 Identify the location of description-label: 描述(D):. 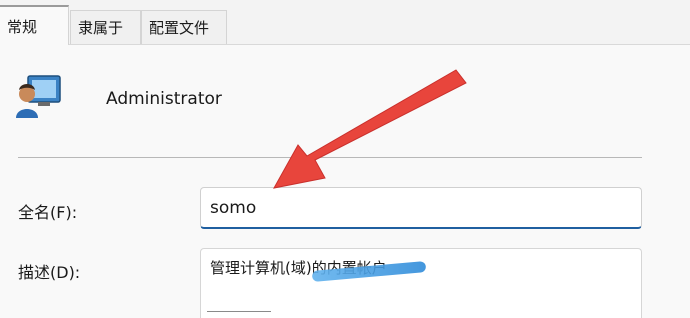
(49, 272).